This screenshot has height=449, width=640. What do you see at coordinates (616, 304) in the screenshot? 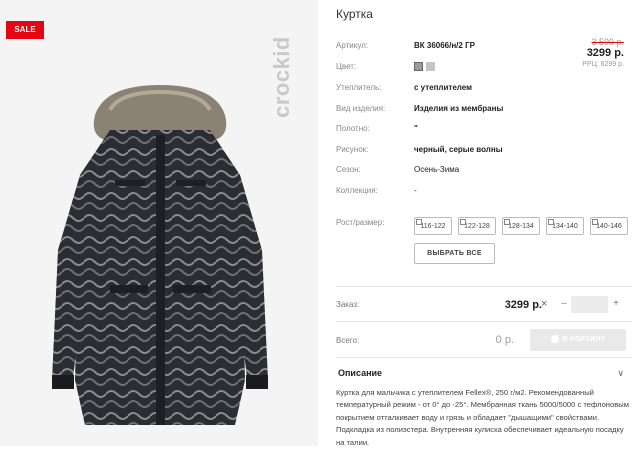
I see `quantity-plus-button: +` at bounding box center [616, 304].